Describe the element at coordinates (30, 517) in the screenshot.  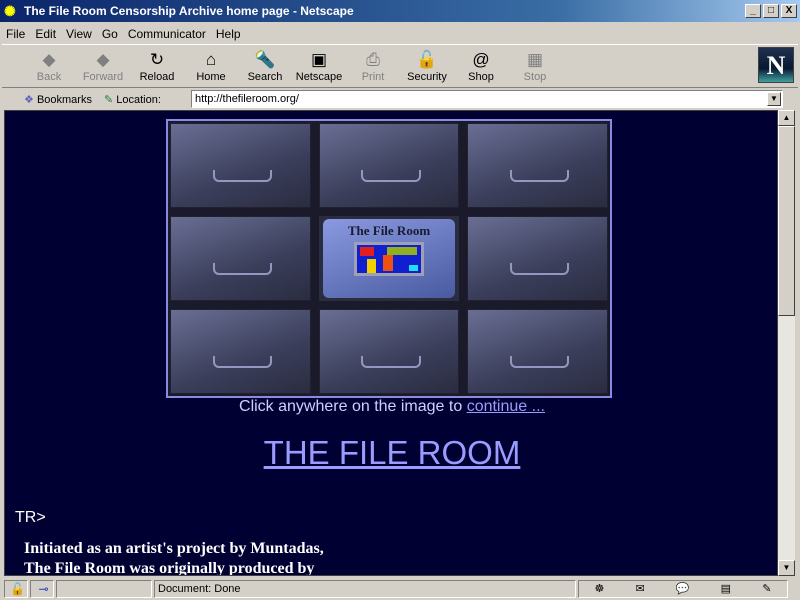
I see `stray-markup-text: TR>` at that location.